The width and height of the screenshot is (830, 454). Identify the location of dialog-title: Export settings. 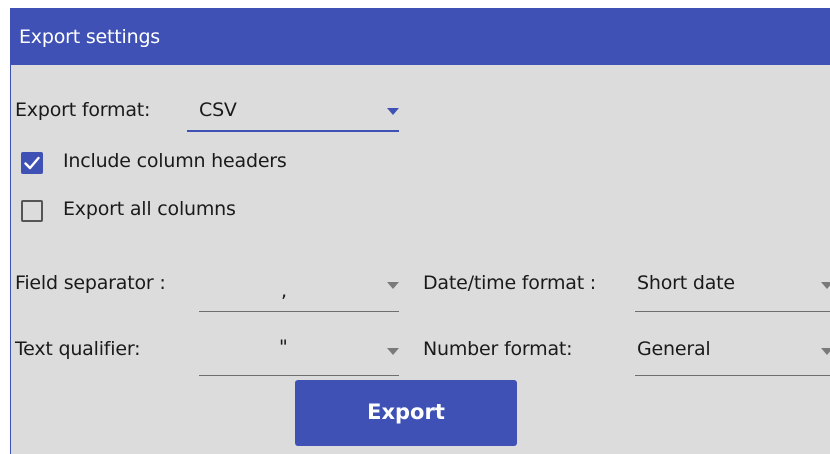
(420, 36).